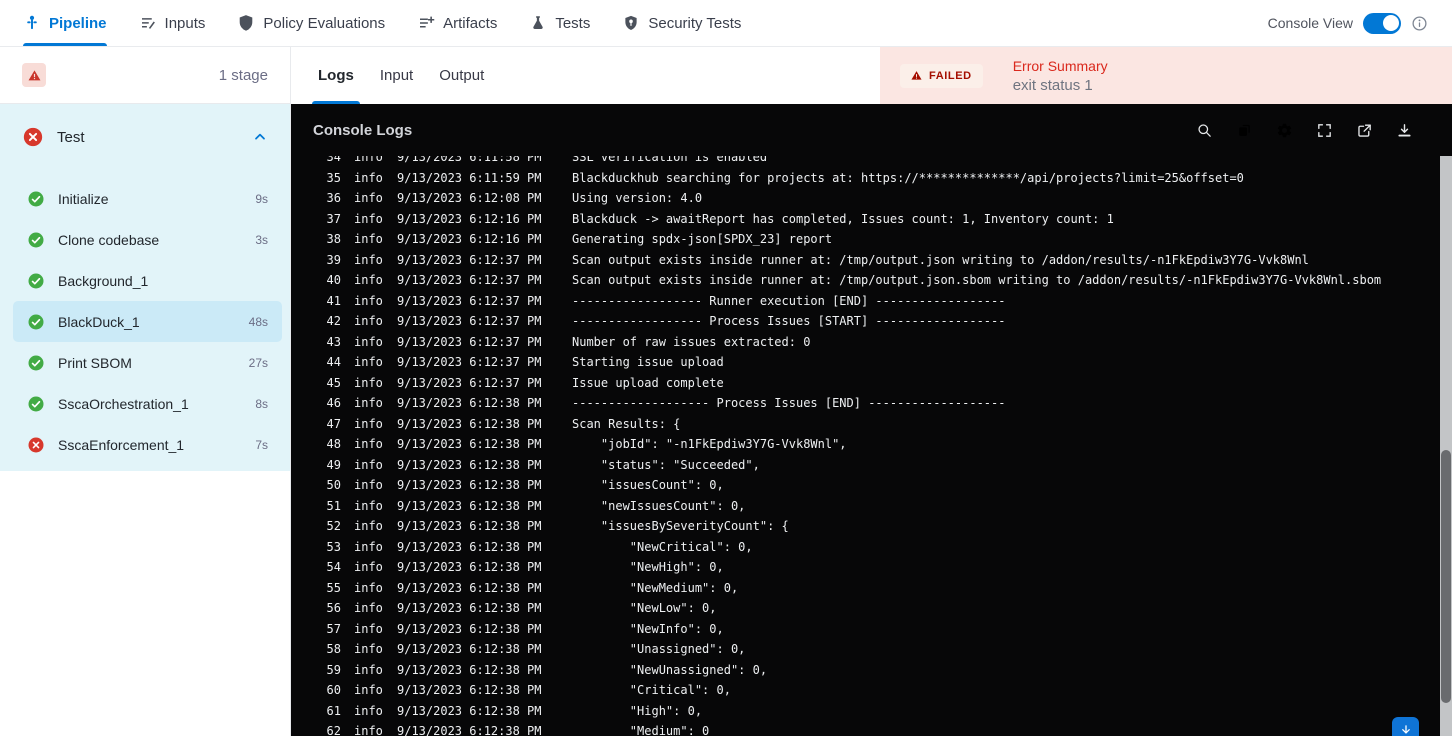 The height and width of the screenshot is (736, 1452). I want to click on step-name: Initialize, so click(83, 198).